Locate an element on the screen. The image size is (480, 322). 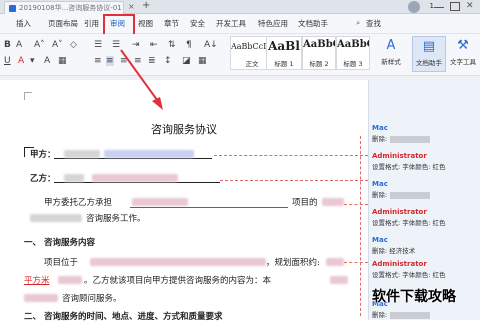
style-sample: AaBl is located at coordinates (284, 46).